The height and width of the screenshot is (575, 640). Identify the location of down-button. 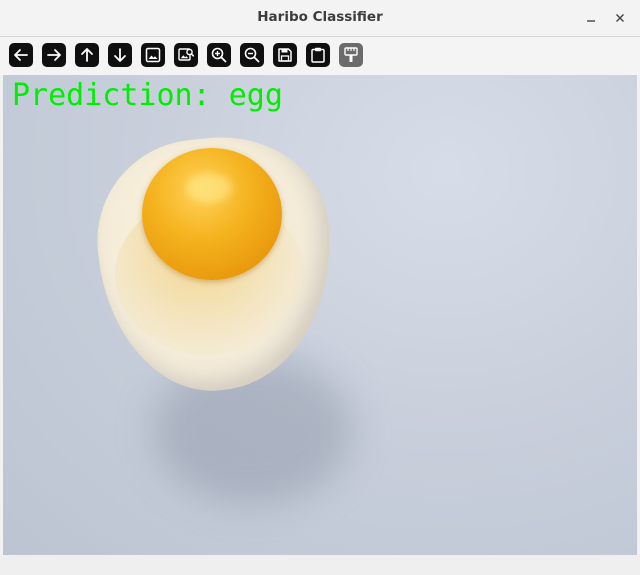
(120, 55).